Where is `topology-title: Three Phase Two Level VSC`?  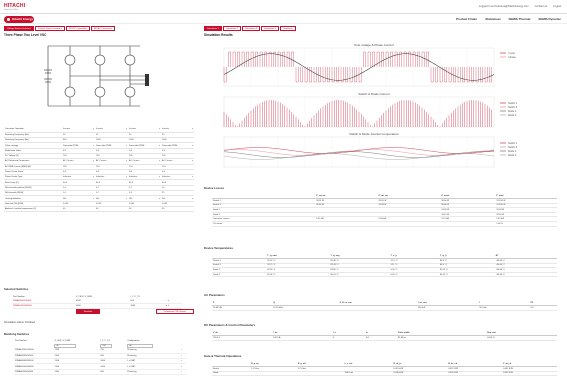 topology-title: Three Phase Two Level VSC is located at coordinates (25, 35).